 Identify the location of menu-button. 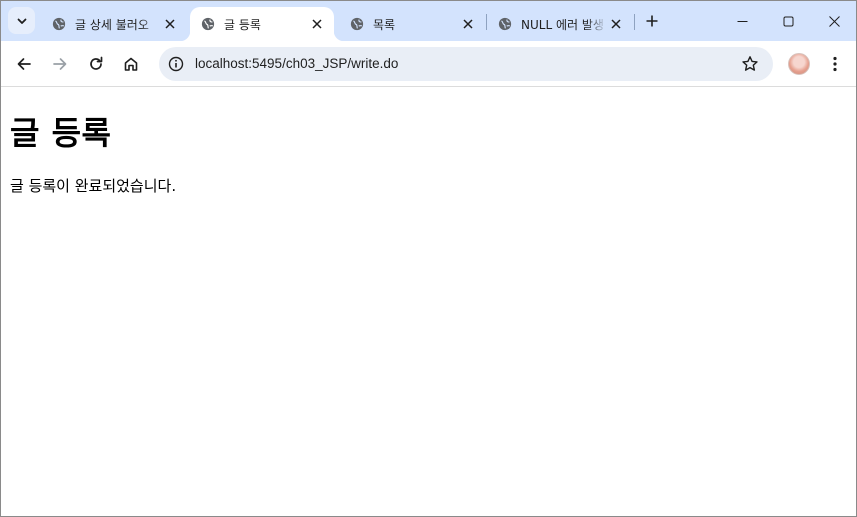
(835, 64).